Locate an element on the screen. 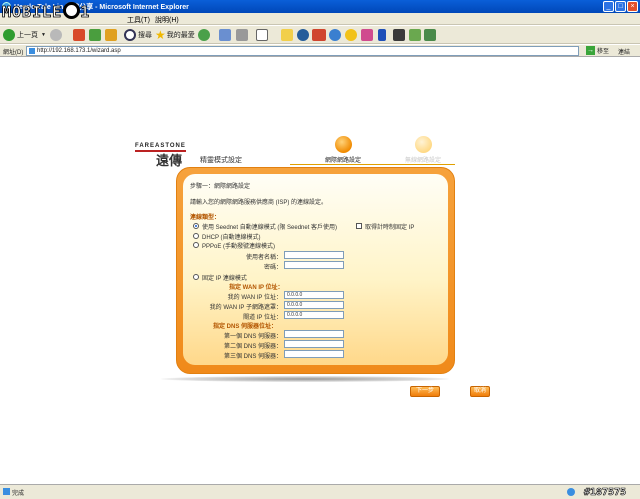 This screenshot has width=640, height=499. tool-button-c is located at coordinates (430, 35).